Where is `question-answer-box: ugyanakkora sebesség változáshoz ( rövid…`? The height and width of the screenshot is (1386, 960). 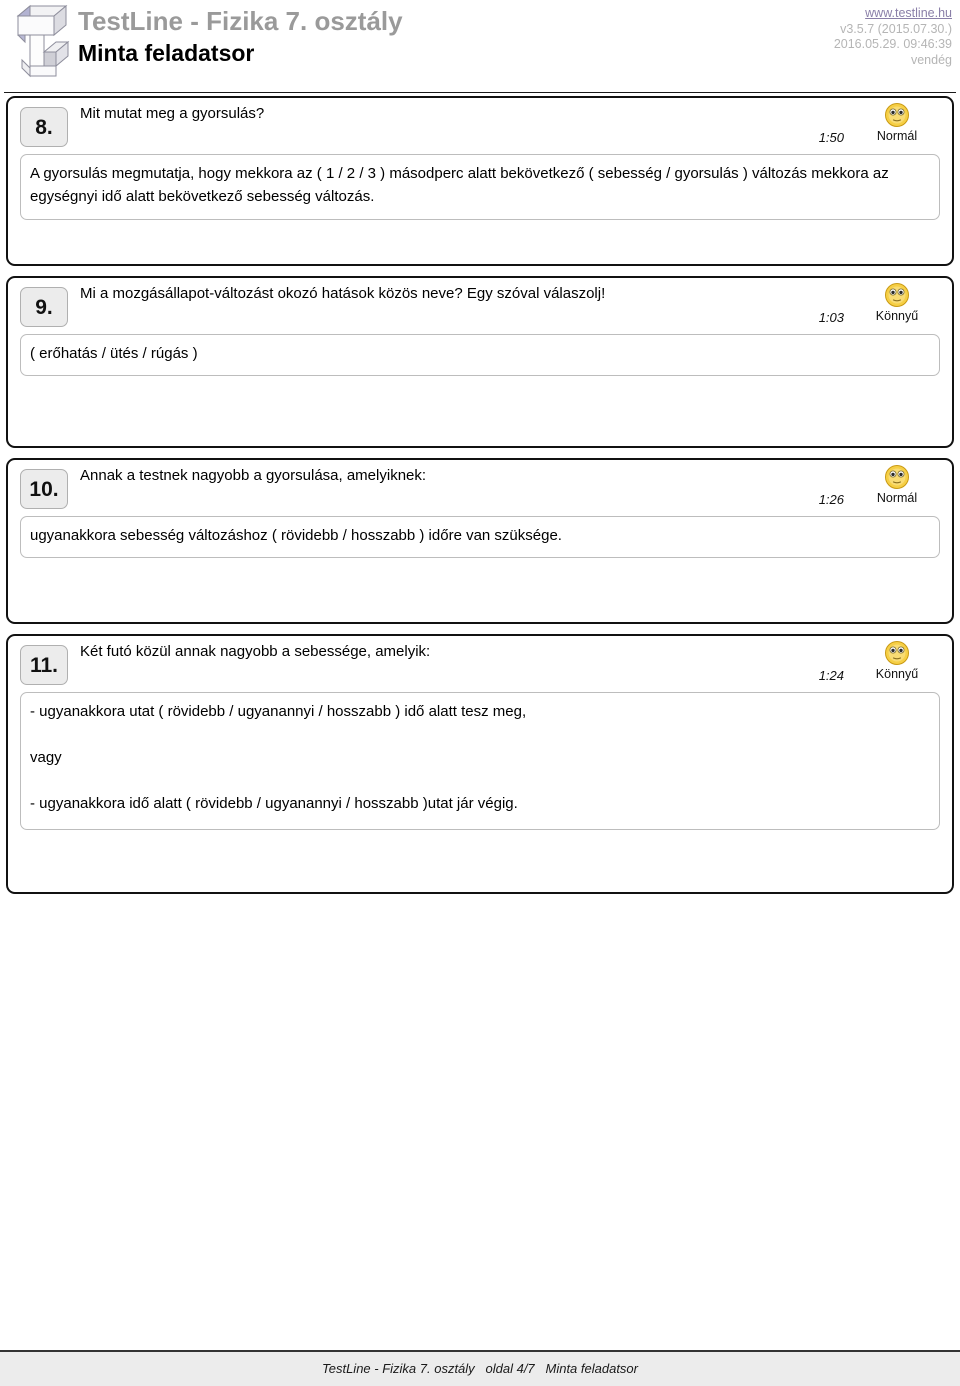
question-answer-box: ugyanakkora sebesség változáshoz ( rövid… is located at coordinates (480, 537).